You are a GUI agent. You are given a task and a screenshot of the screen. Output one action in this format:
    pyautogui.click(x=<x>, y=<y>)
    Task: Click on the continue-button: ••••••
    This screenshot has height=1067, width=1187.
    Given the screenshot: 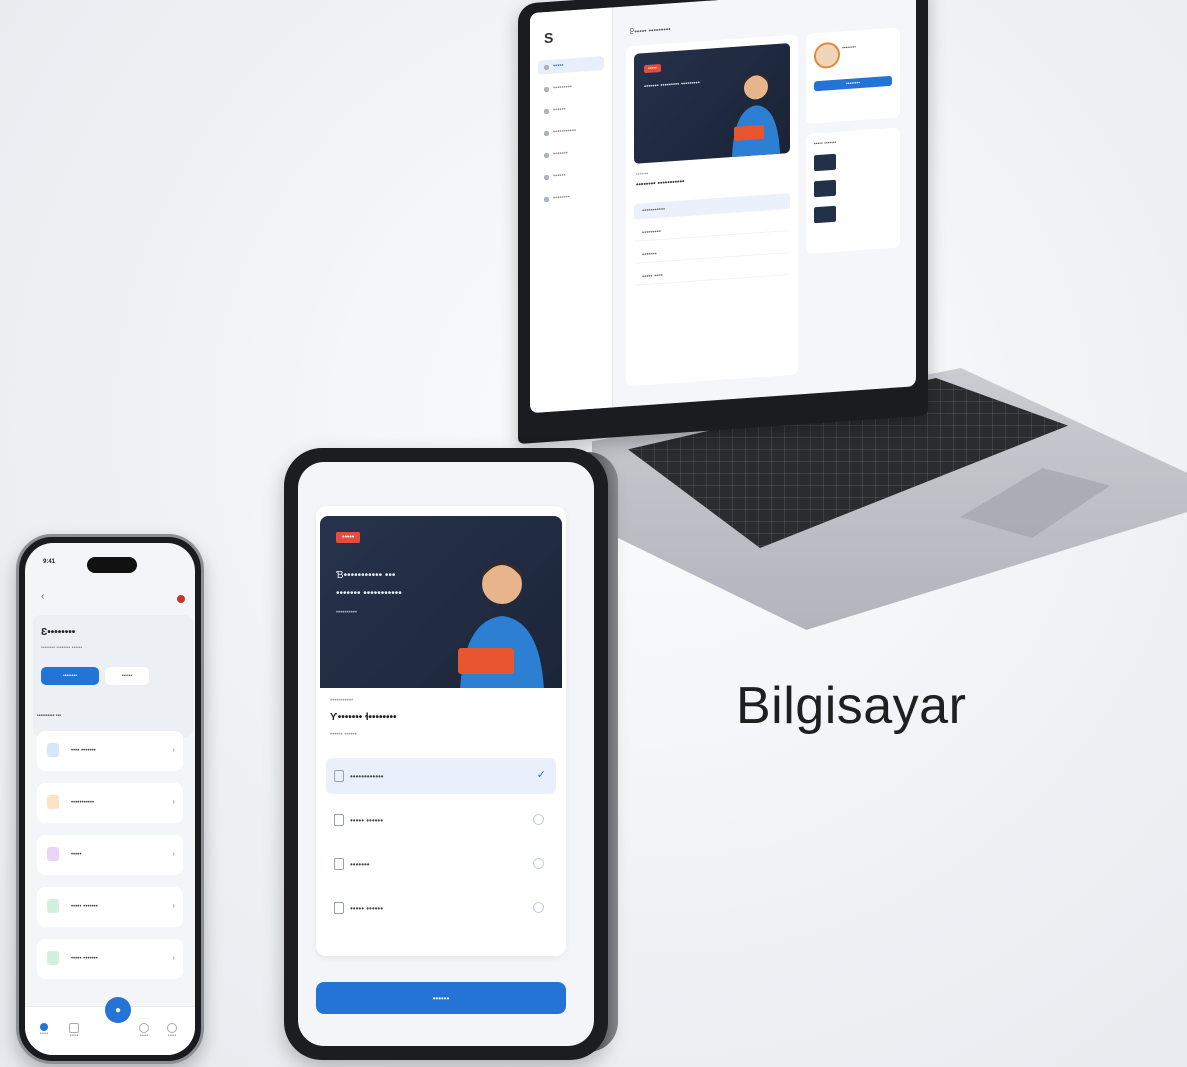 What is the action you would take?
    pyautogui.click(x=441, y=998)
    